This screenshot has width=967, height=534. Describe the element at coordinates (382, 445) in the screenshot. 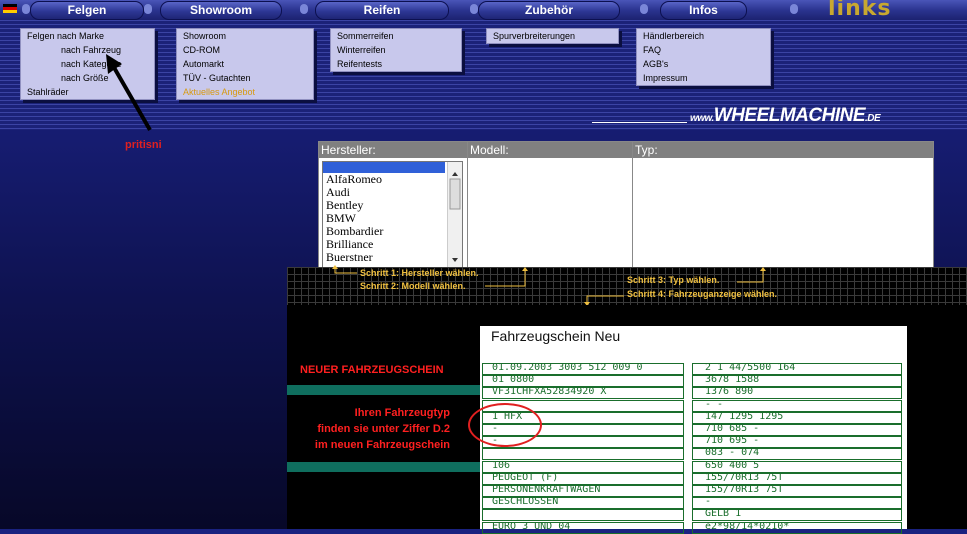

I see `note-line: im neuen Fahrzeugschein` at that location.